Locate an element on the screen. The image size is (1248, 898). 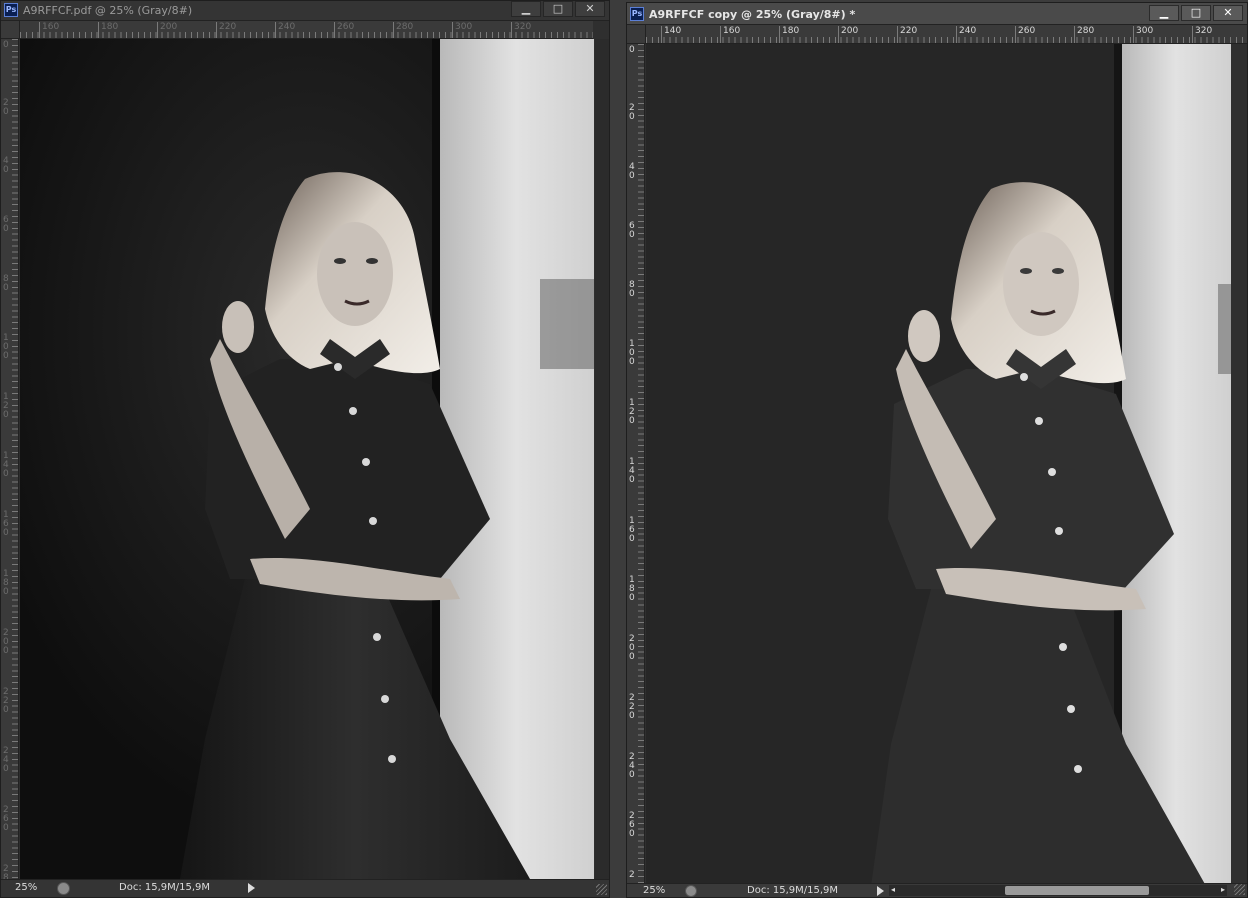
horizontal-ruler: 160 180 200 220 240 260 280 300 320 is located at coordinates (306, 30).